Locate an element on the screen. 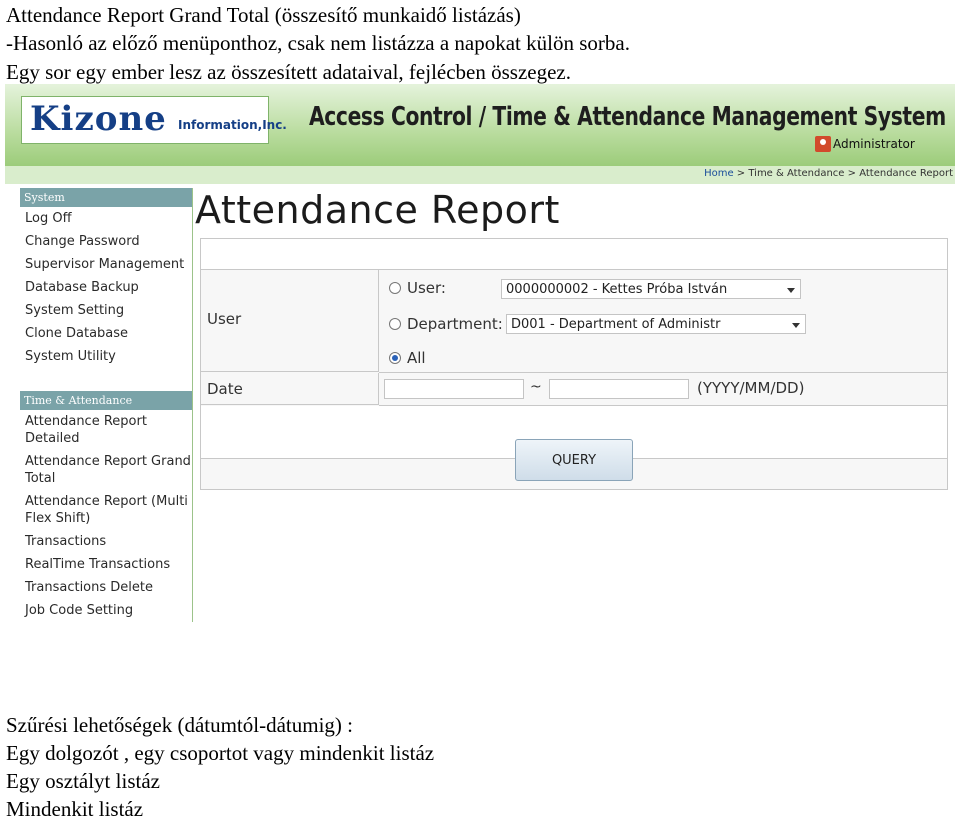  radio-all-label: All is located at coordinates (416, 358).